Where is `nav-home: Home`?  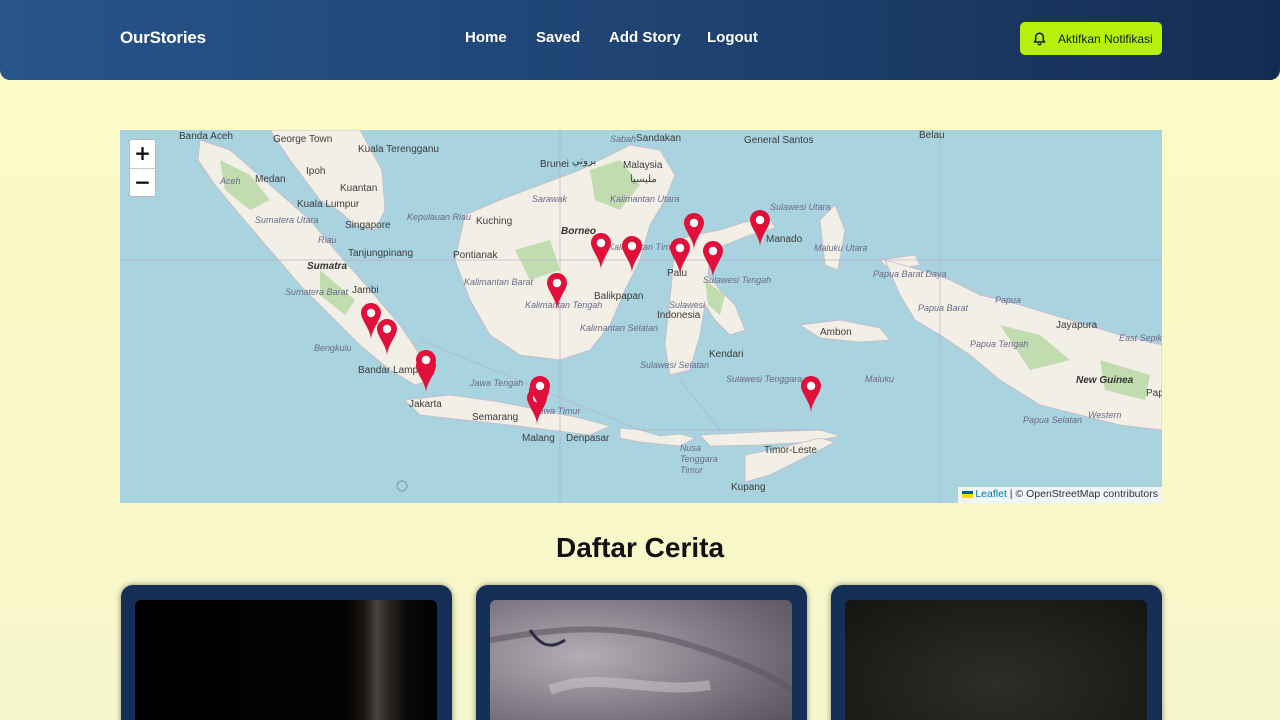 nav-home: Home is located at coordinates (486, 37).